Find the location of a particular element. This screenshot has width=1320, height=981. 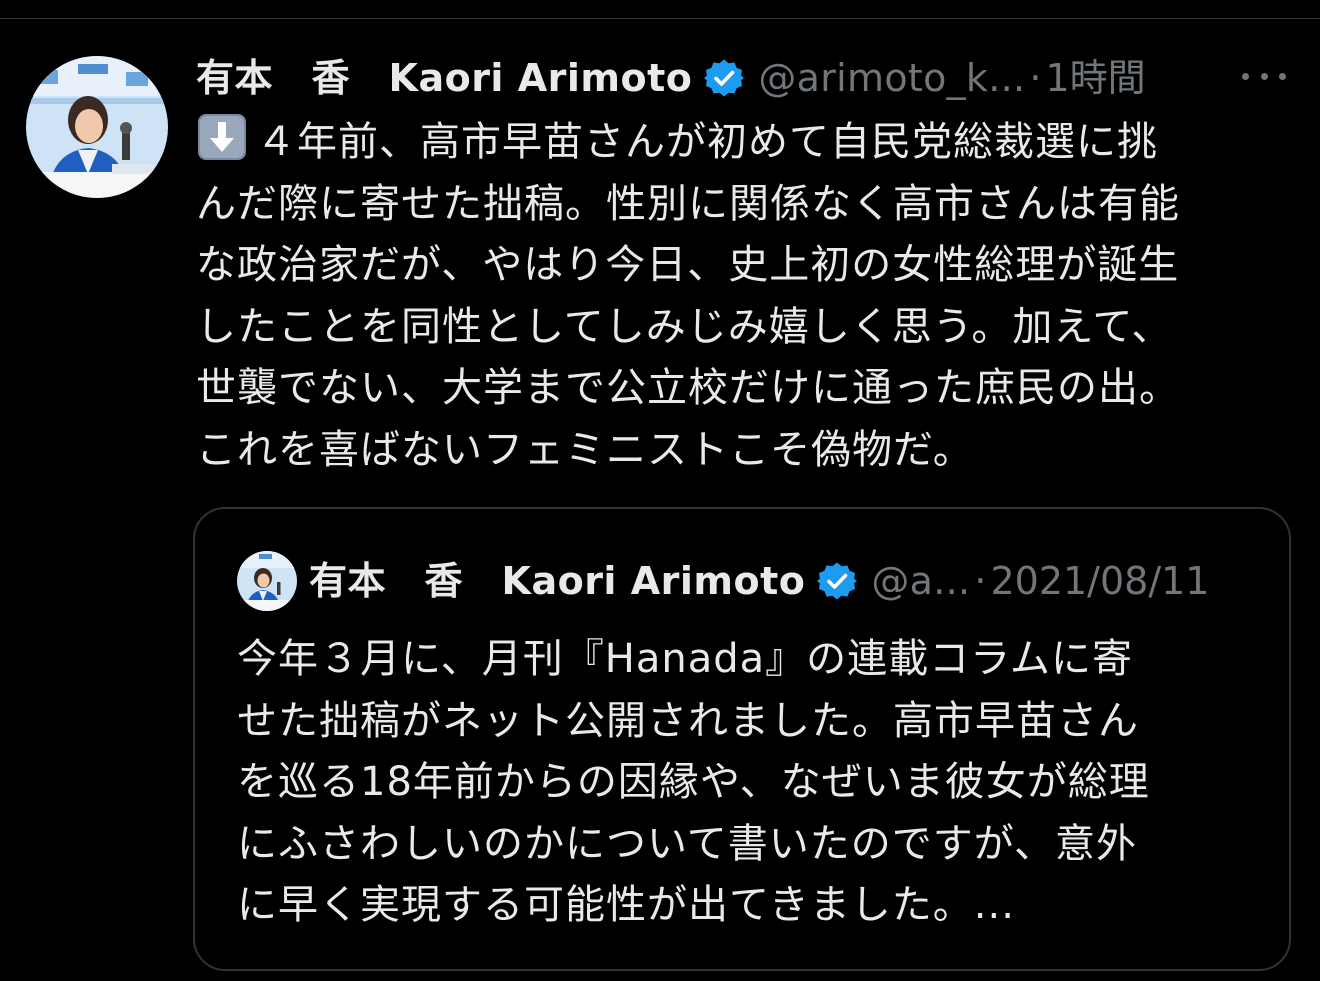

tweet-text-line-6: これを喜ばないフェミニストこそ偽物だ。 is located at coordinates (585, 449).